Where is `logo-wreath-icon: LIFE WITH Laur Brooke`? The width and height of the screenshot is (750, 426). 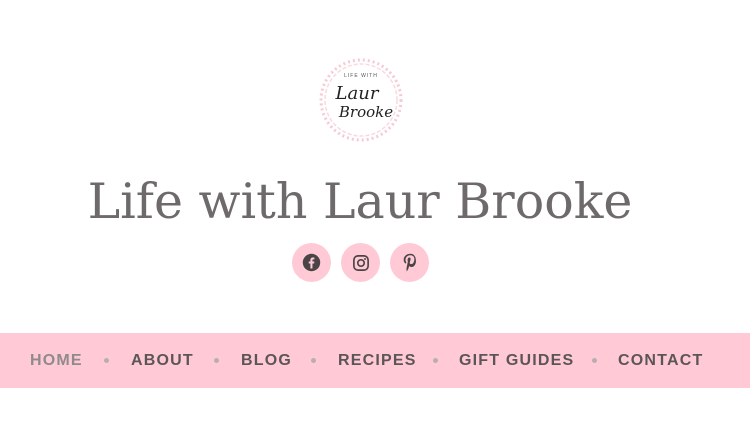 logo-wreath-icon: LIFE WITH Laur Brooke is located at coordinates (361, 100).